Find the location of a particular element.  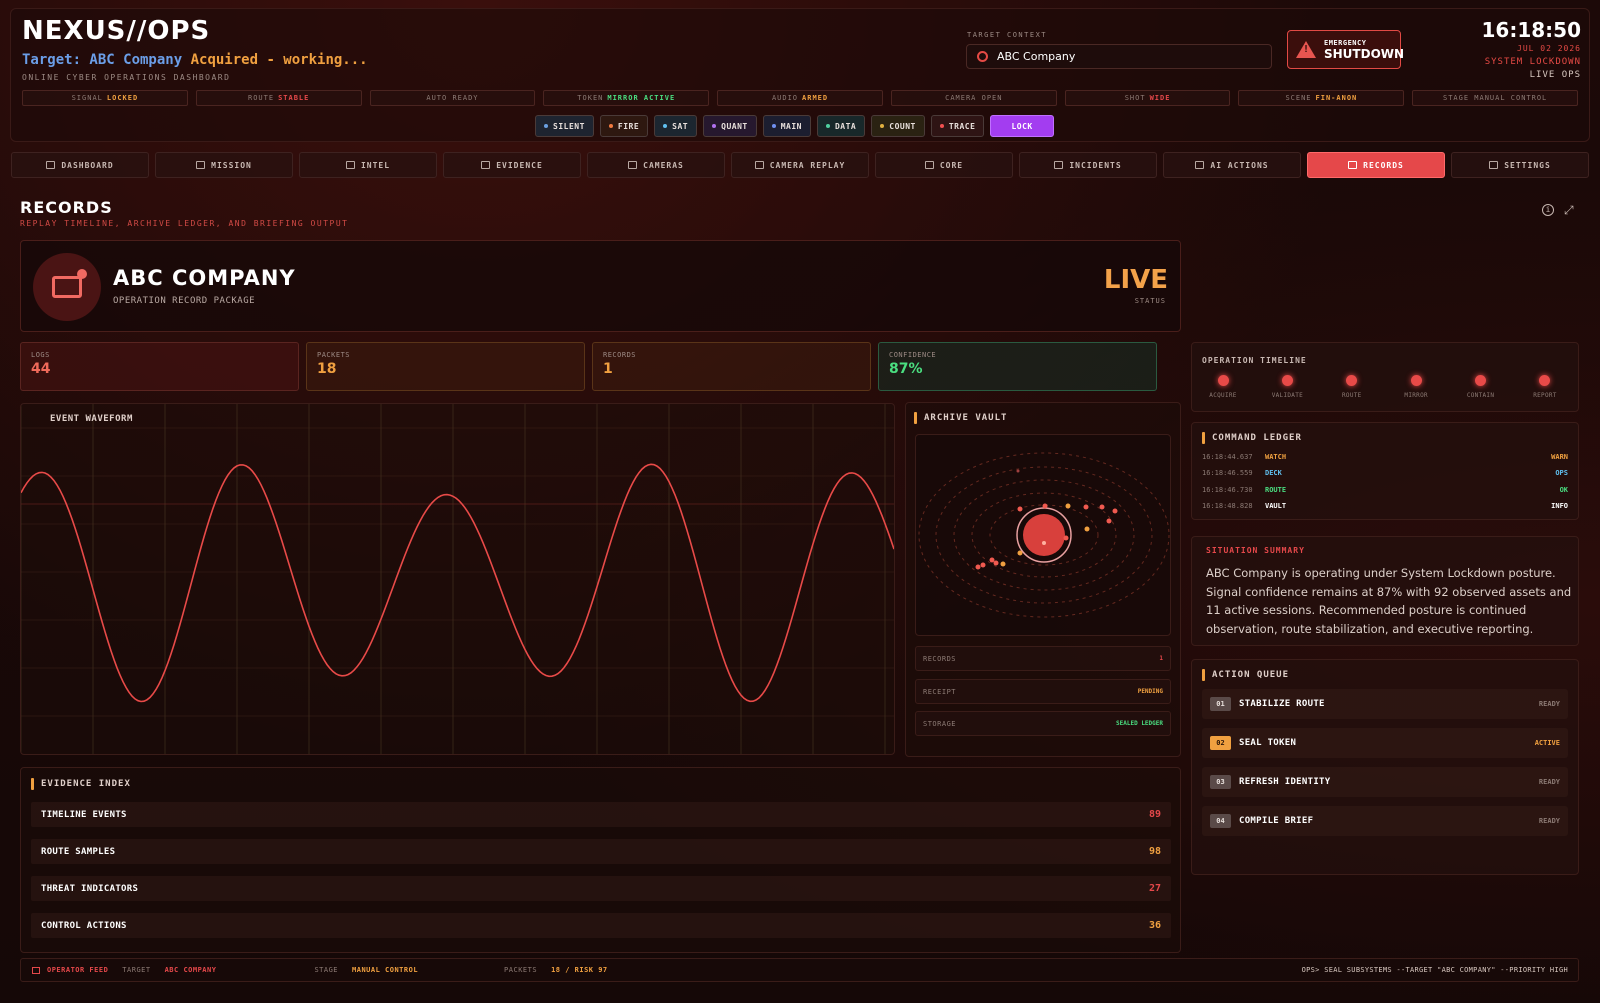

evidence-row: TIMELINE EVENTS 89 is located at coordinates (601, 814).